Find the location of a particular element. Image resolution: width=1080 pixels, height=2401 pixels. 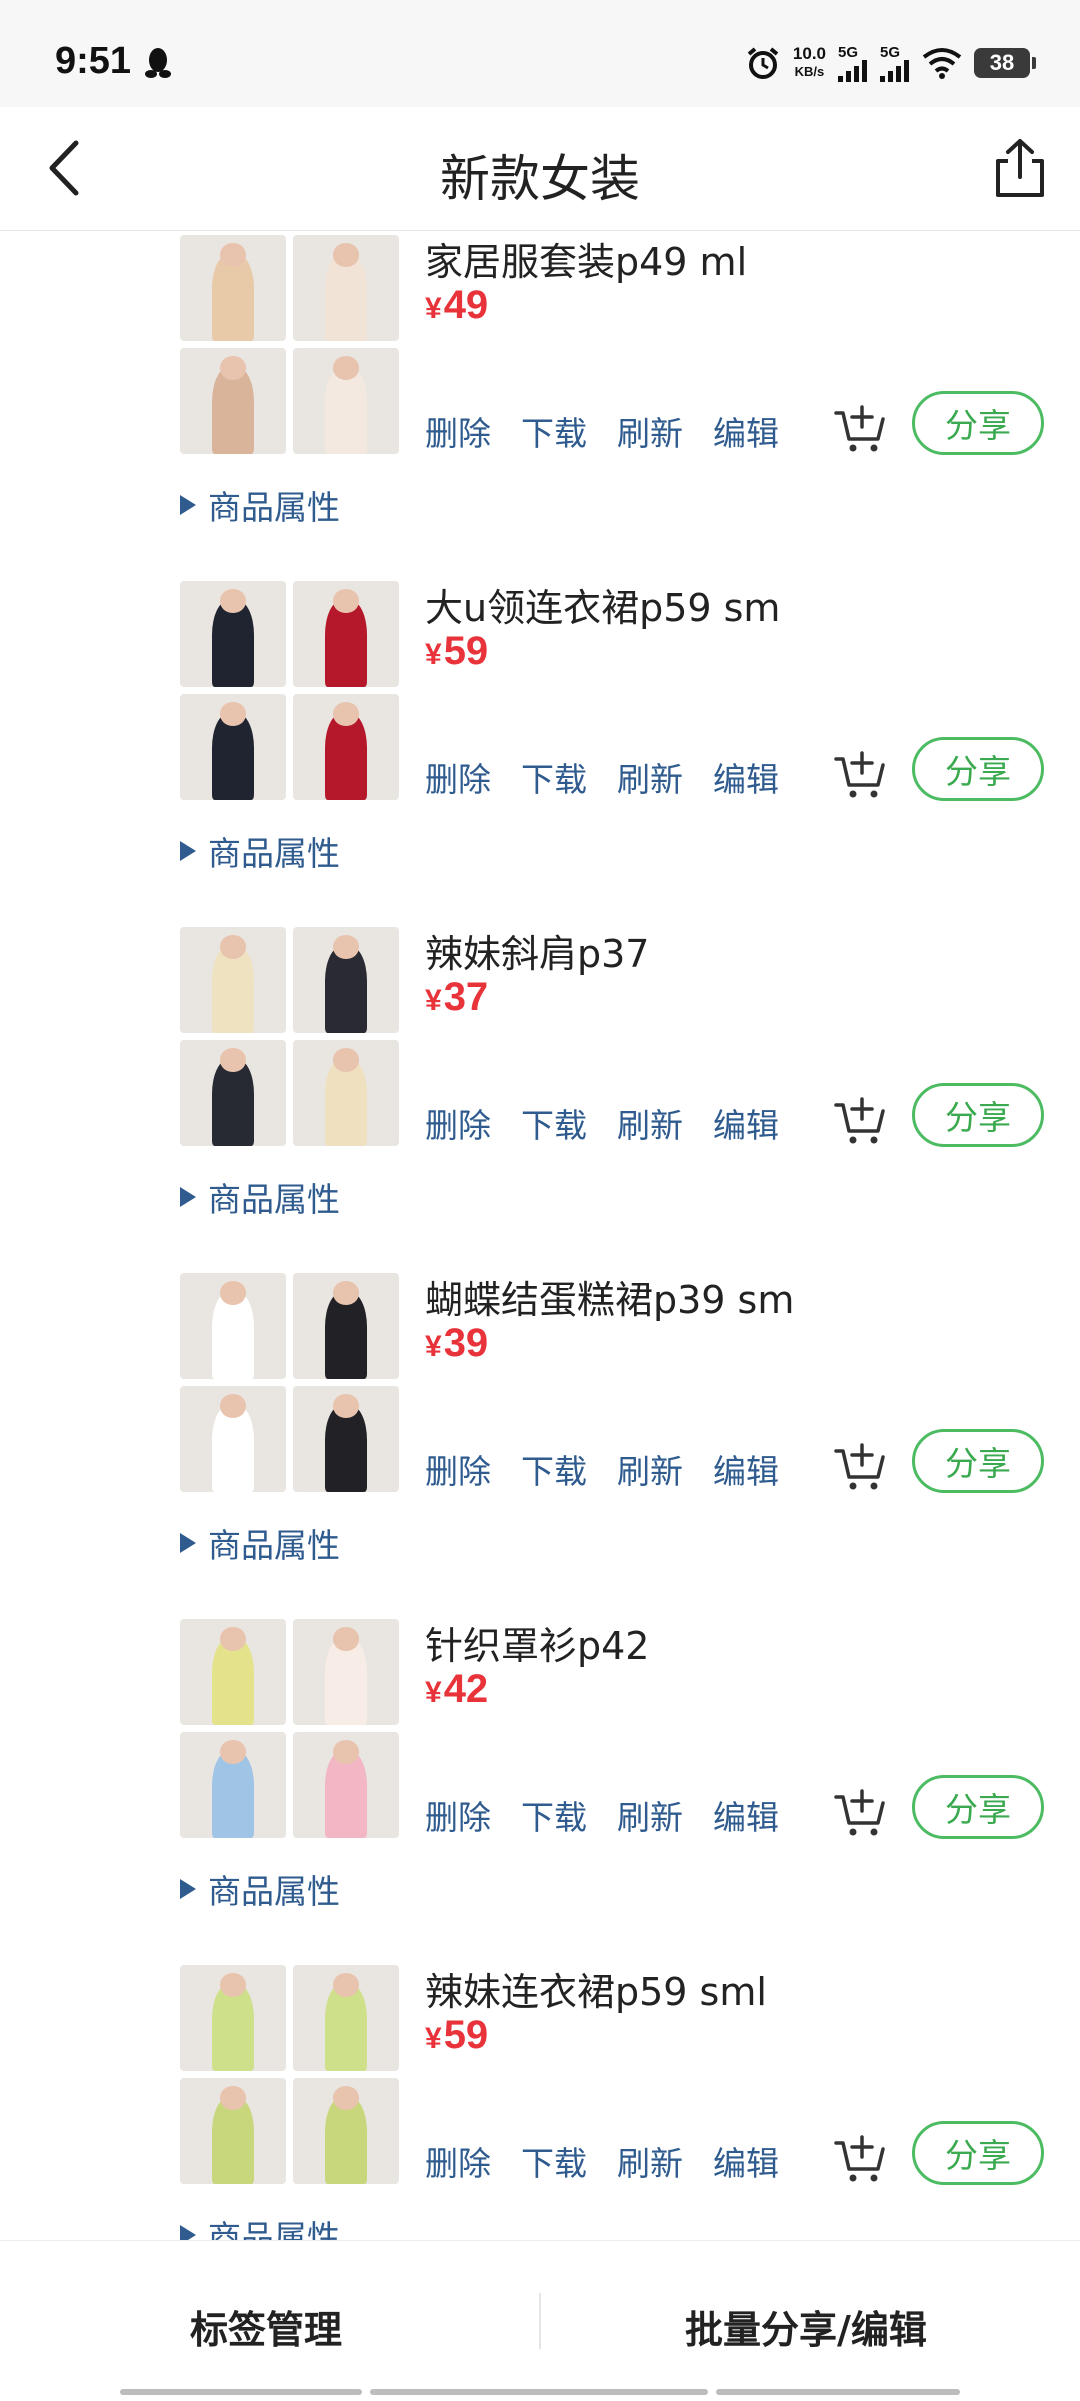

list-item: 辣妹连衣裙p59 sml ¥59 删除 下载 刷新 编辑 分享 商品属性 is located at coordinates (540, 2100).